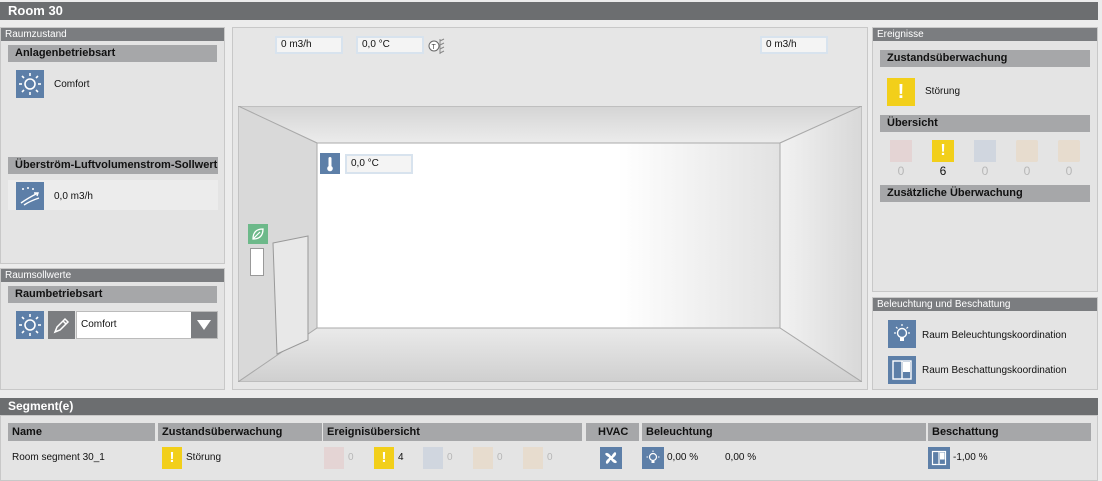 The height and width of the screenshot is (481, 1102). I want to click on count-maintenance: 0, so click(985, 171).